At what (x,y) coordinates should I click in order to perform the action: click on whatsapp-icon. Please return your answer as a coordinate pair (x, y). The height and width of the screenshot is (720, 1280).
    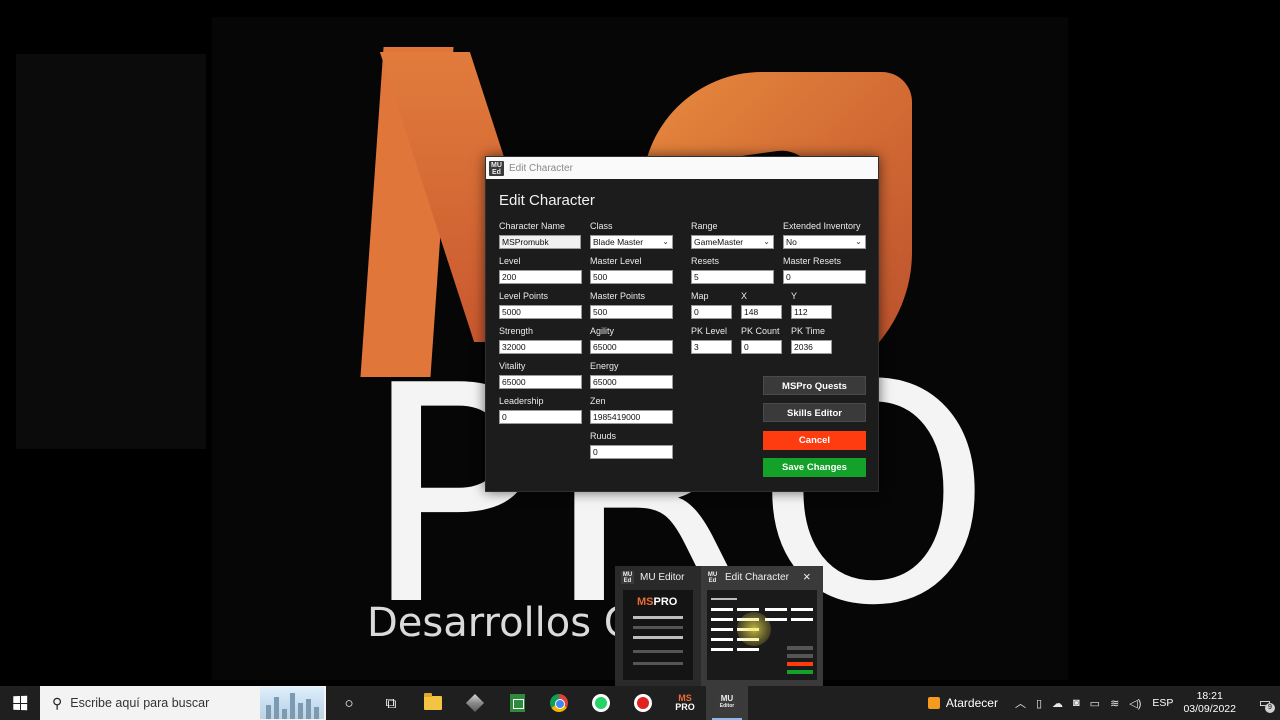
    Looking at the image, I should click on (601, 703).